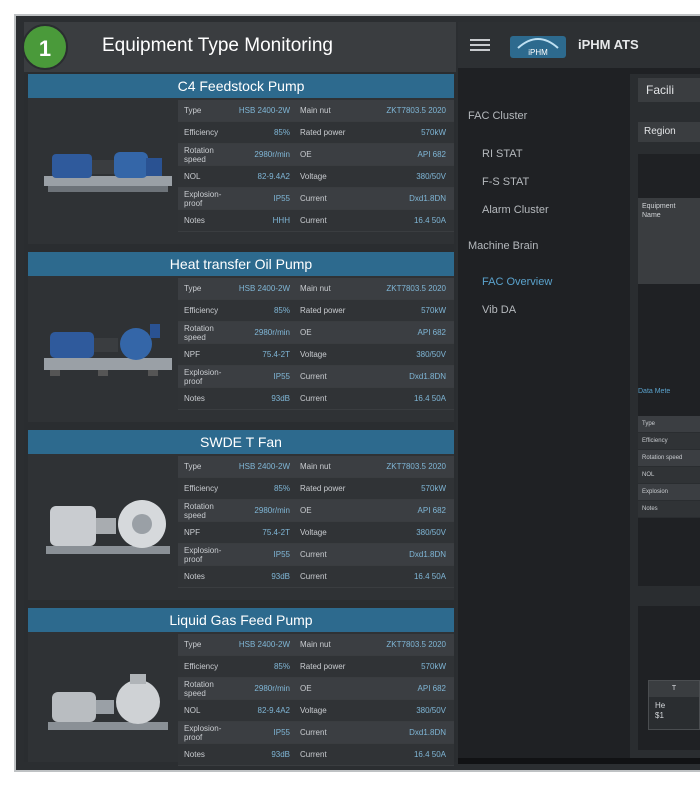 The image size is (700, 786). Describe the element at coordinates (515, 210) in the screenshot. I see `nav-item-alarm-cluster: Alarm Cluster` at that location.